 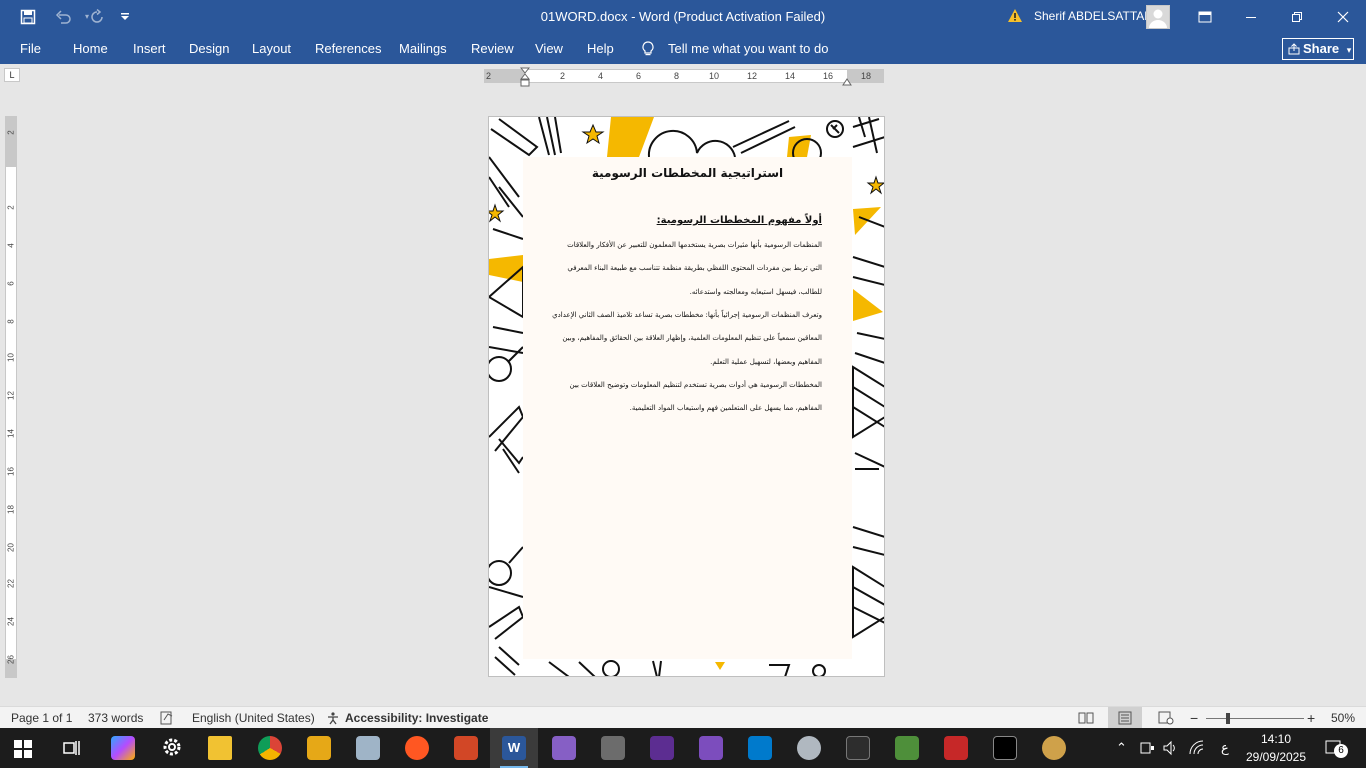 I want to click on windows-start-icon, so click(x=23, y=751).